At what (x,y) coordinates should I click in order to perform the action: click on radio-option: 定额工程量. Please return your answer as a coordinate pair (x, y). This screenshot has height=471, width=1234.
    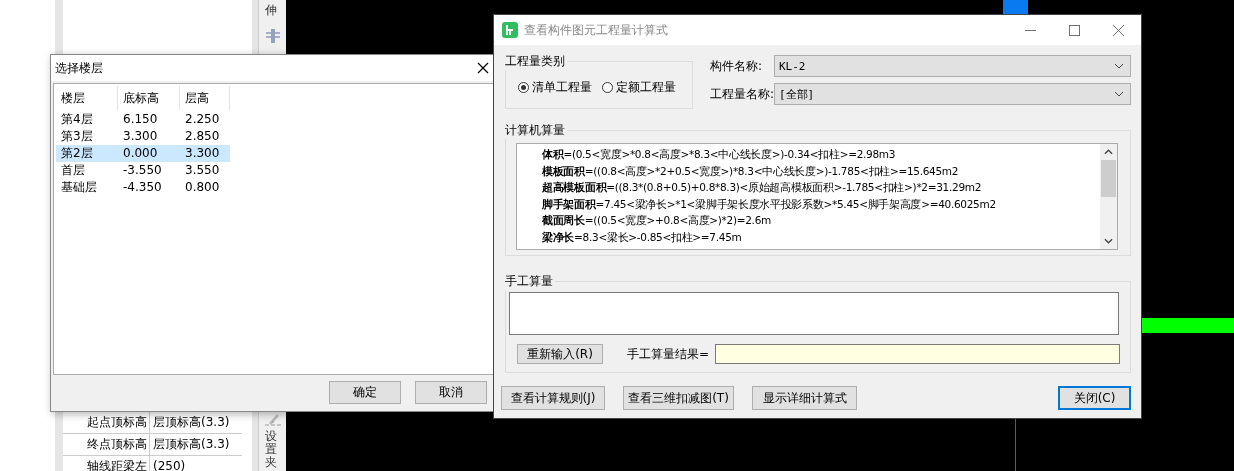
    Looking at the image, I should click on (639, 87).